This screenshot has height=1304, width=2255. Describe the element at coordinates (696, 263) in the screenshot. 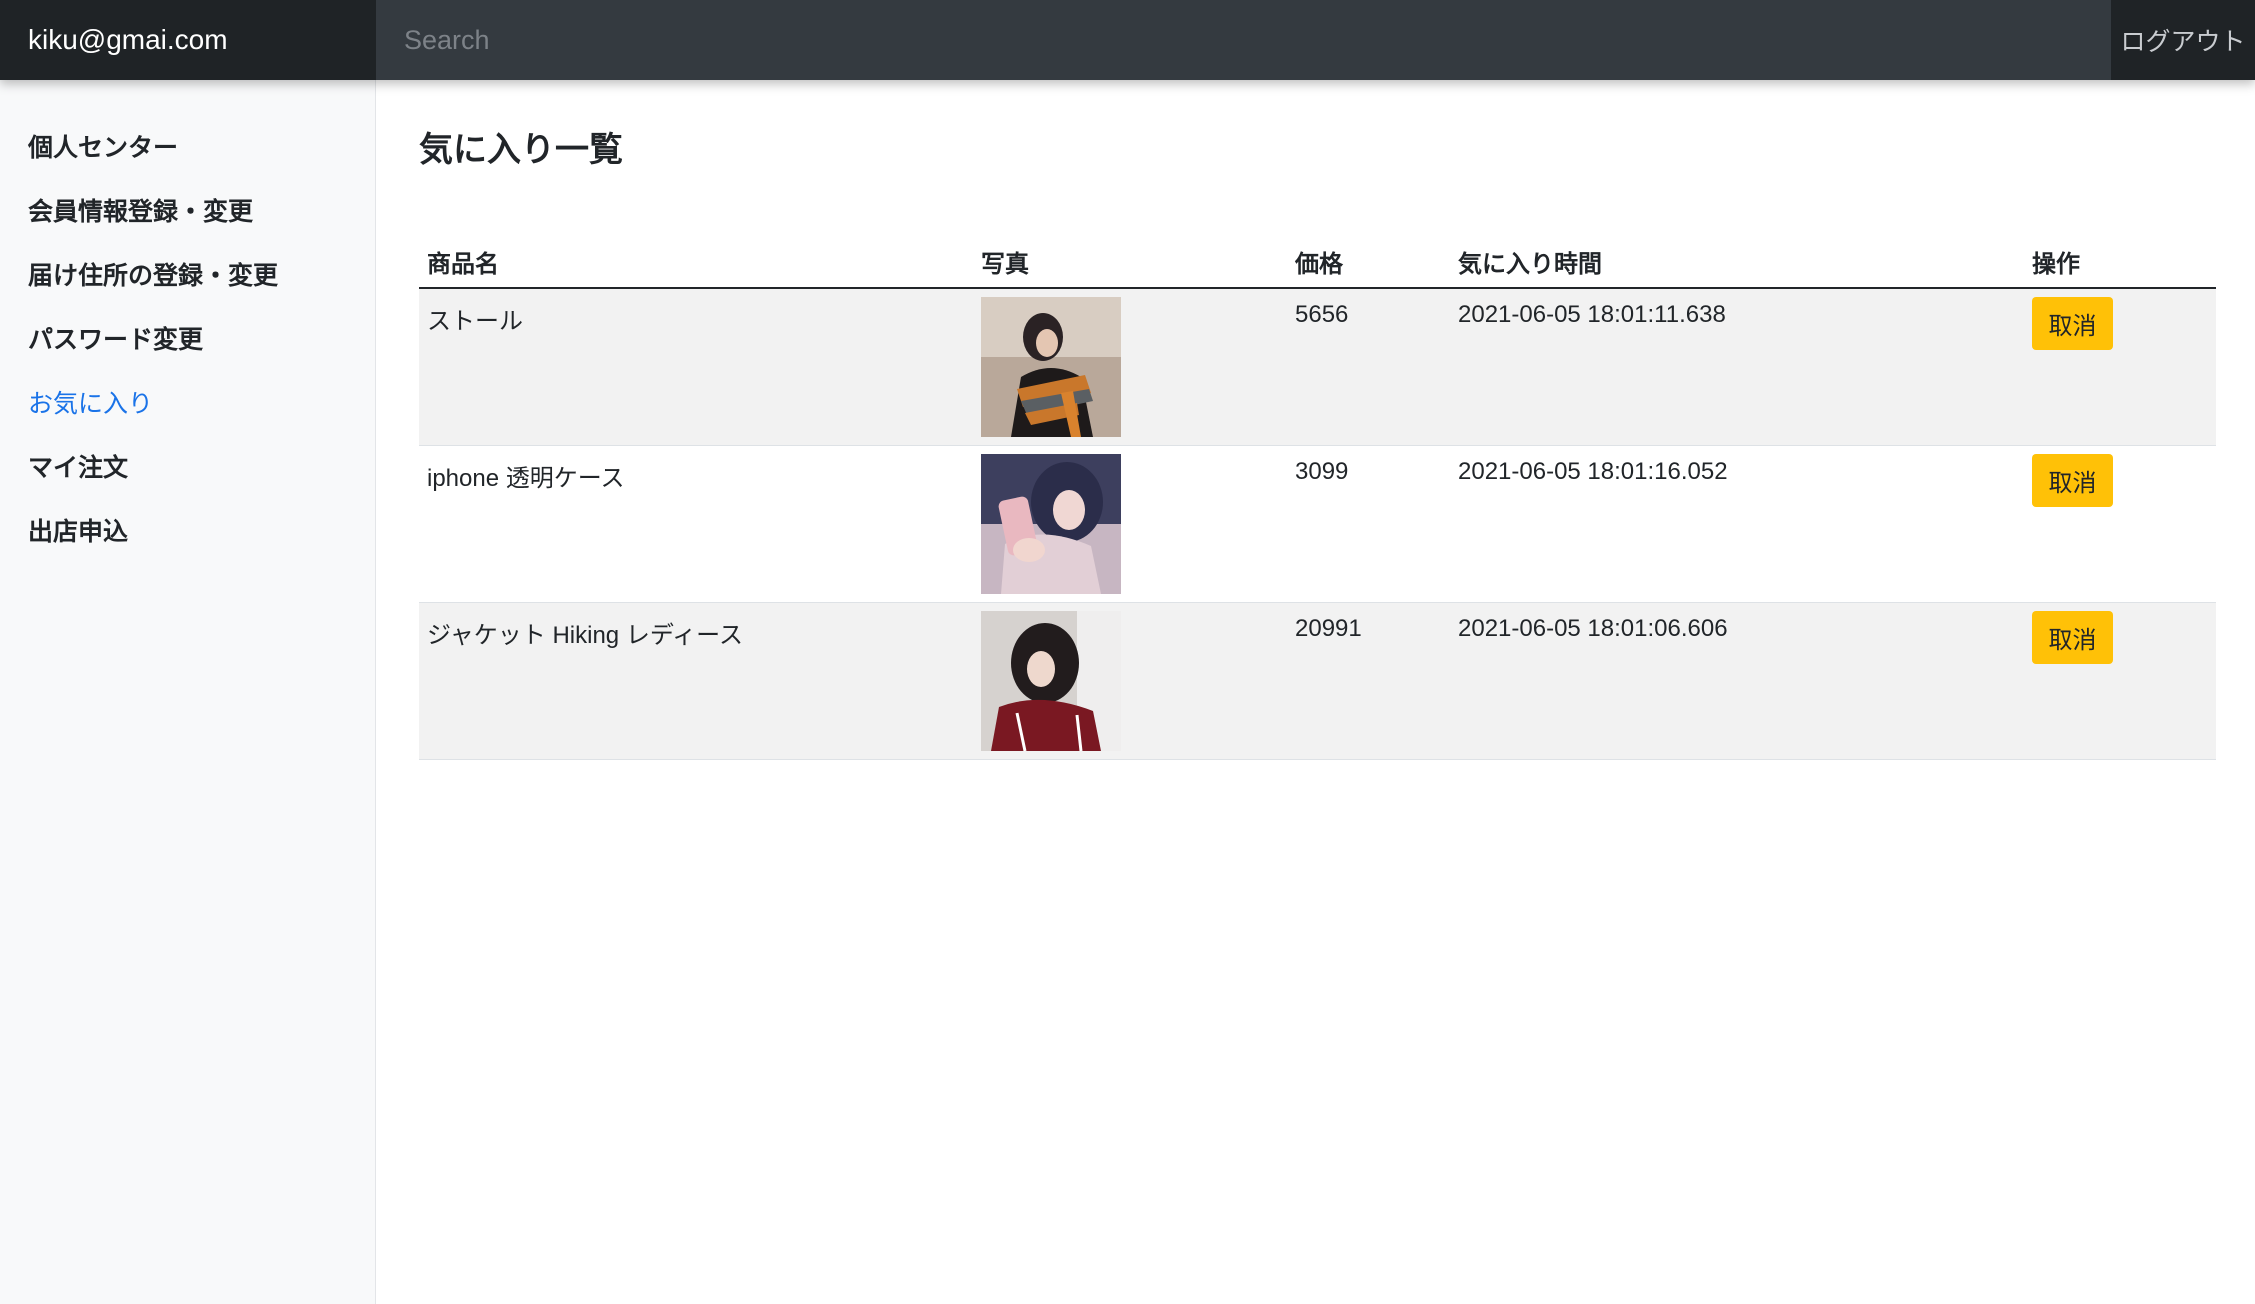

I see `header-product-name: 商品名` at that location.